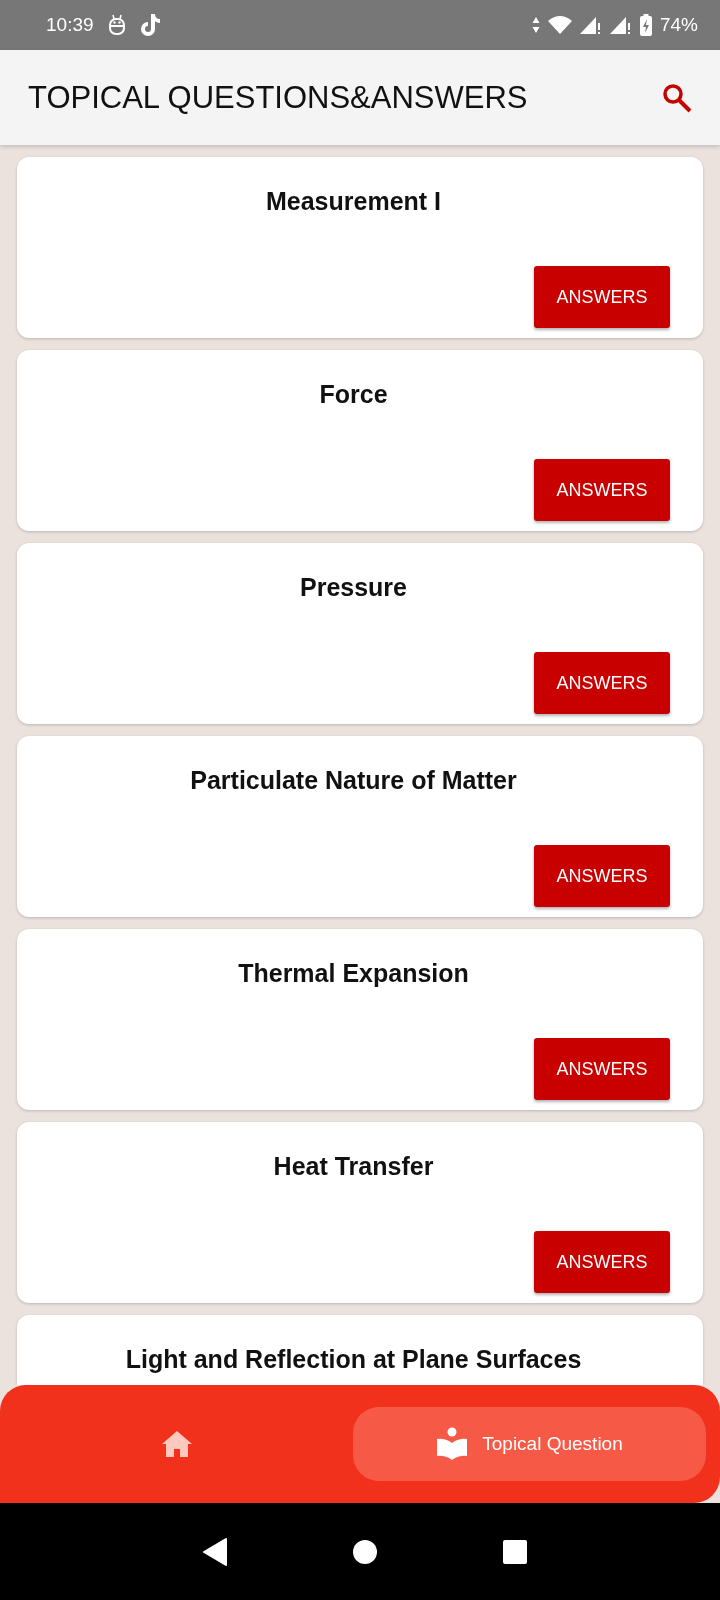  Describe the element at coordinates (677, 97) in the screenshot. I see `search-icon` at that location.